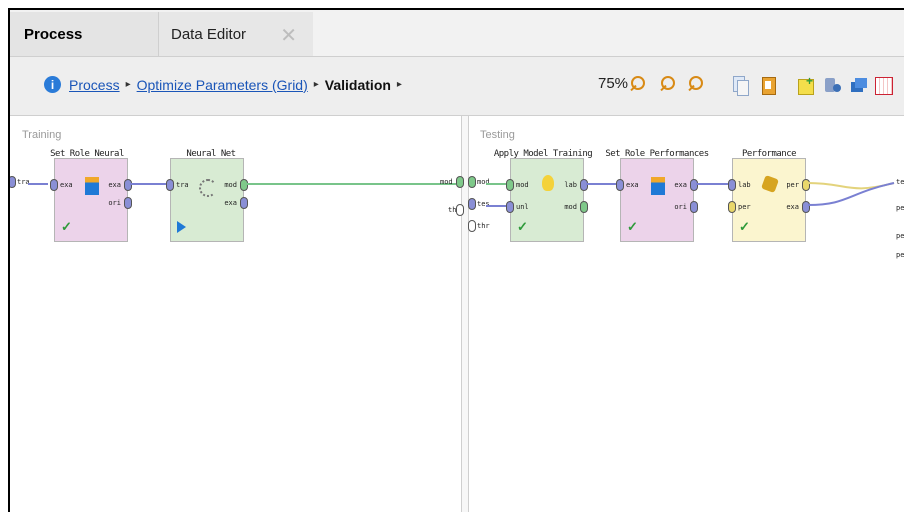 The width and height of the screenshot is (904, 512). What do you see at coordinates (697, 85) in the screenshot?
I see `zoom-out-icon` at bounding box center [697, 85].